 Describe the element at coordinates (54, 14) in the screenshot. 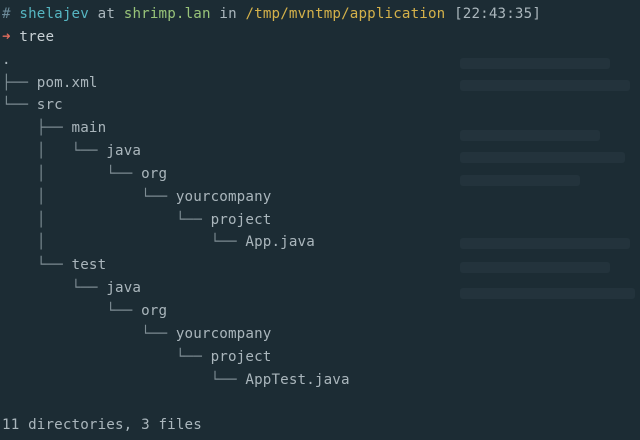

I see `prompt-user: shelajev` at that location.